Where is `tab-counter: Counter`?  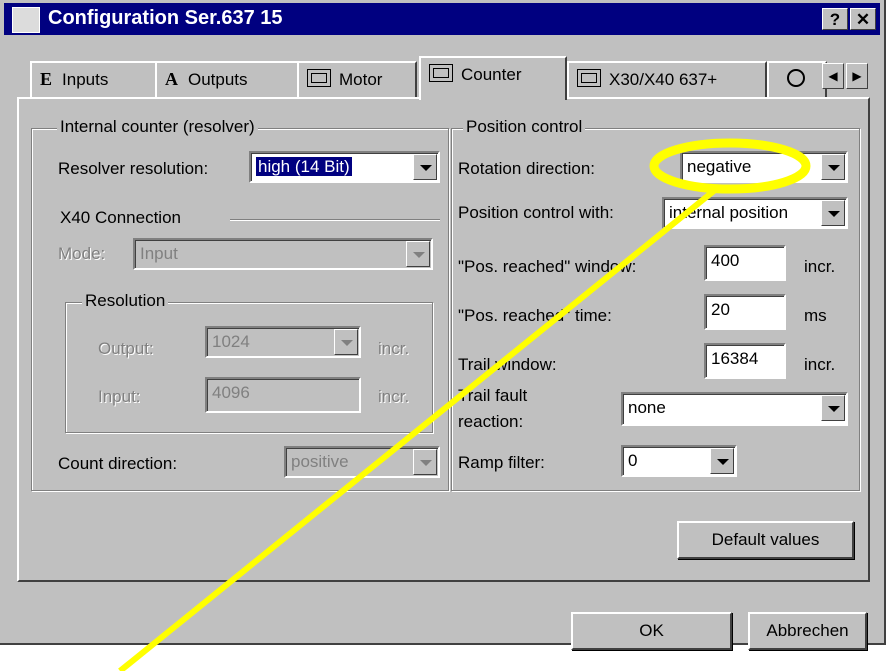 tab-counter: Counter is located at coordinates (493, 78).